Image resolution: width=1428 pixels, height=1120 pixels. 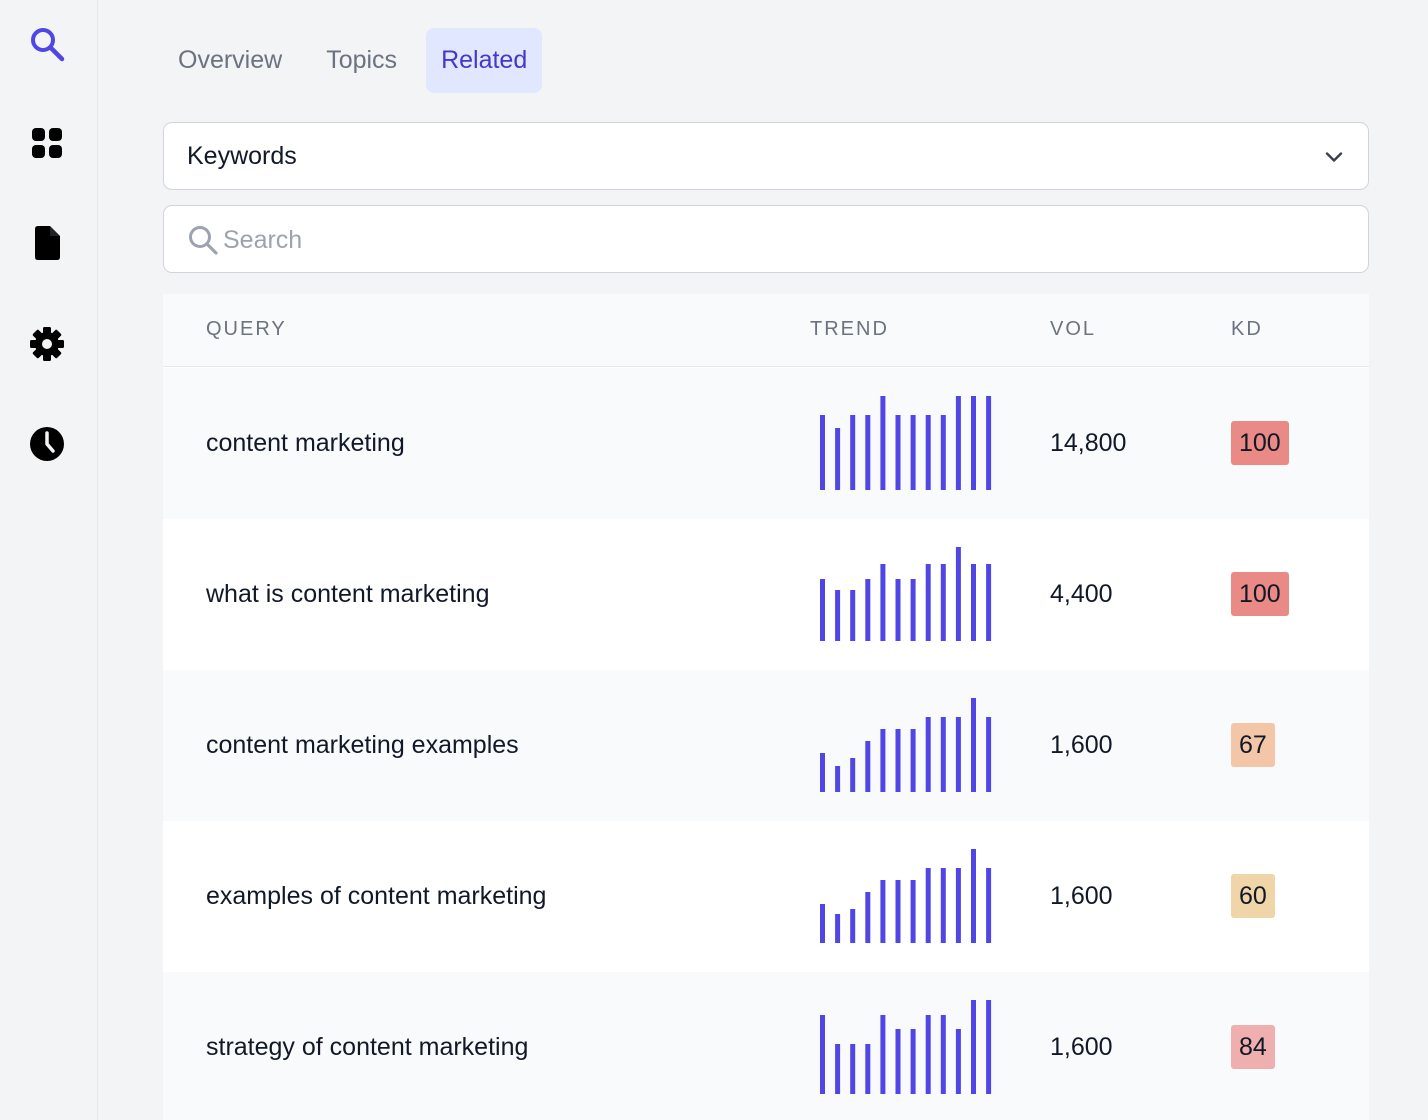 I want to click on query-cell: content marketing examples, so click(x=362, y=745).